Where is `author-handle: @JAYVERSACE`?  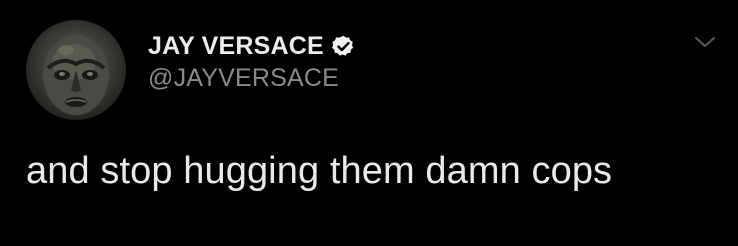 author-handle: @JAYVERSACE is located at coordinates (243, 78).